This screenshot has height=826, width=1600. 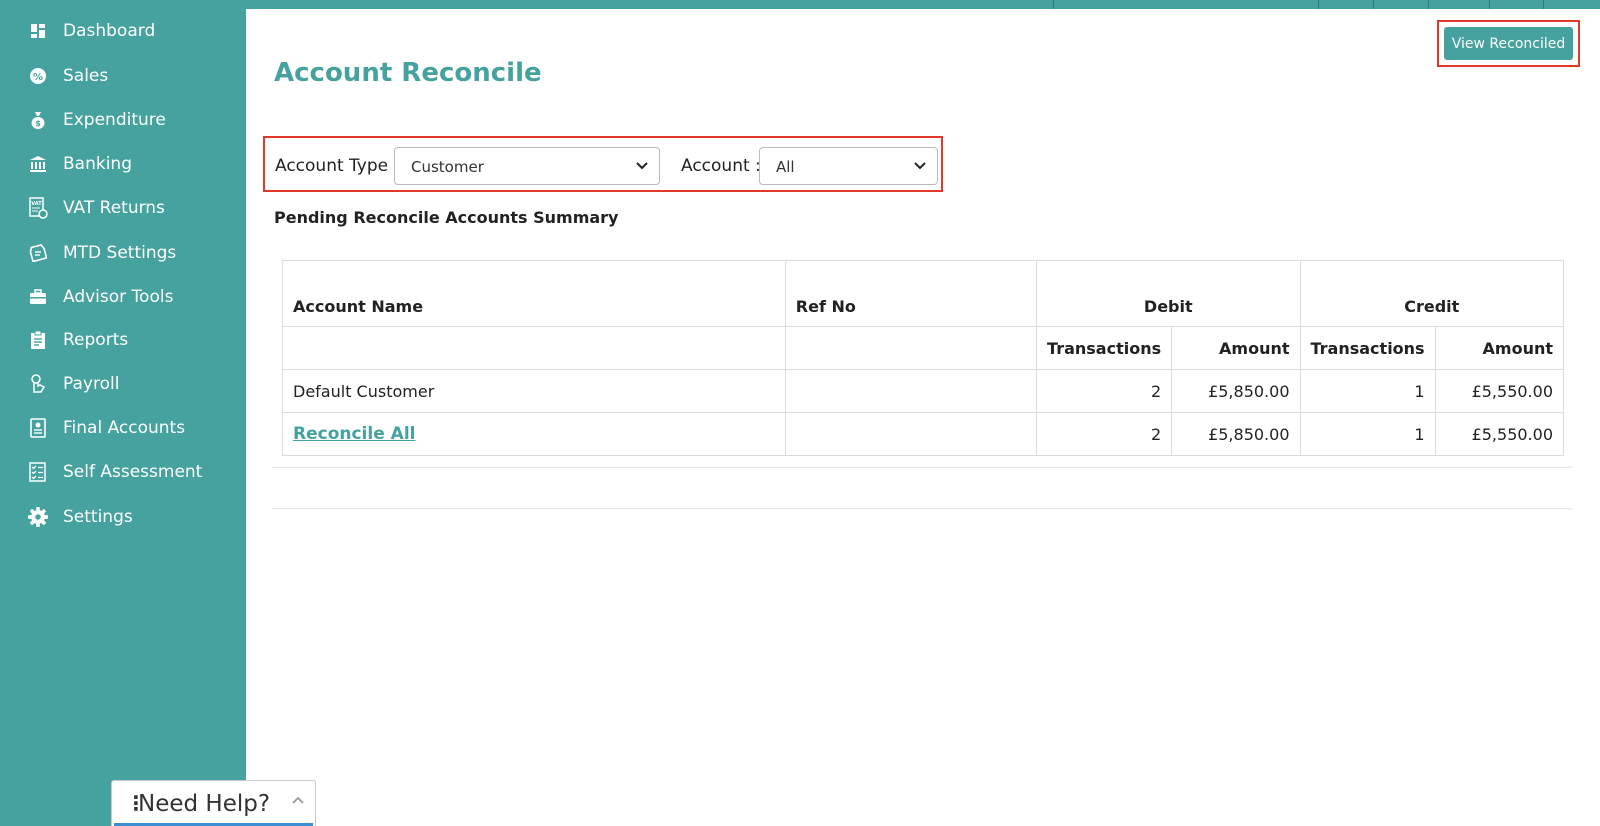 I want to click on sidebar-item-advisor-tools: Advisor Tools, so click(x=123, y=297).